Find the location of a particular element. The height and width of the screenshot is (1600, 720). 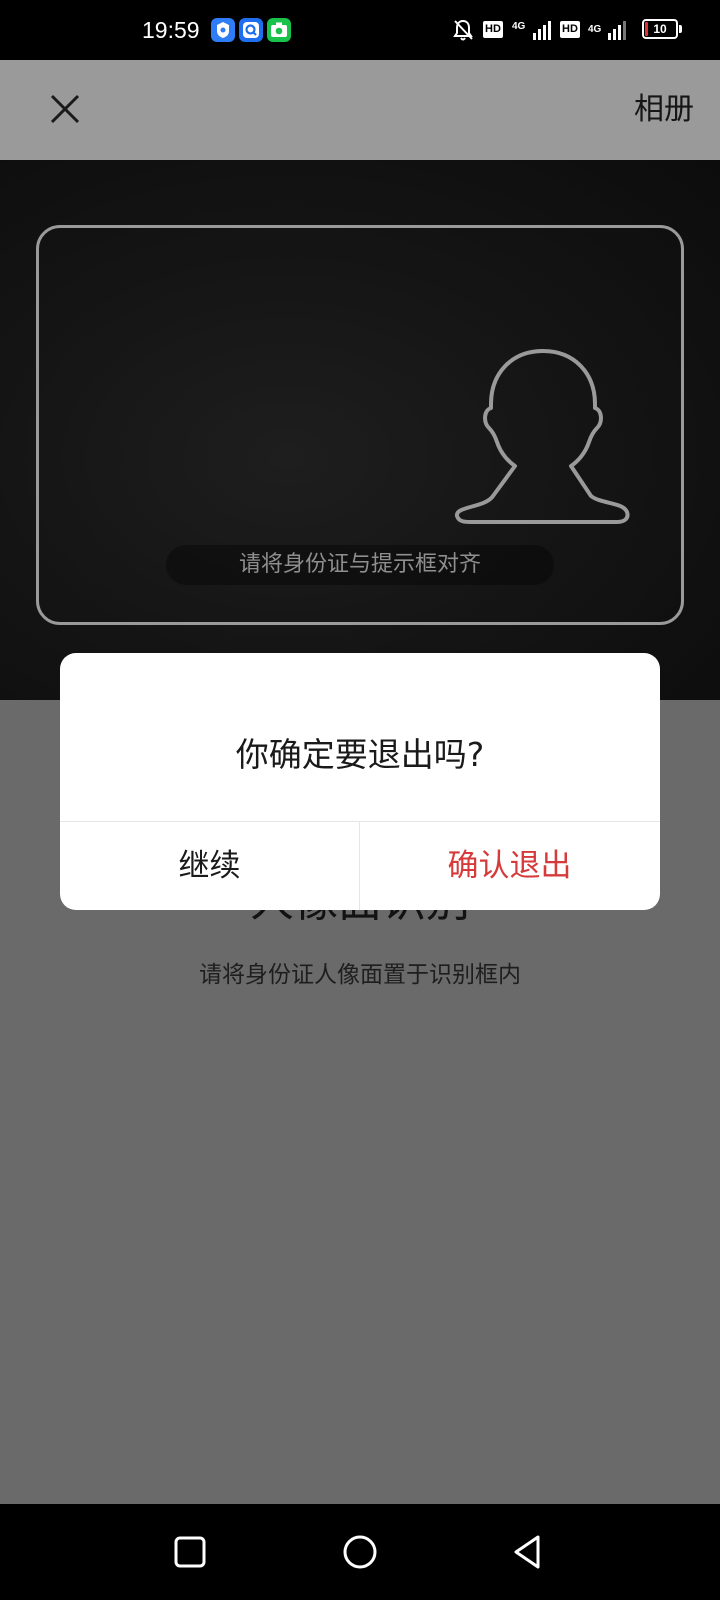

exit-confirm-dialog: 你确定要退出吗? 继续 确认退出 is located at coordinates (360, 781).